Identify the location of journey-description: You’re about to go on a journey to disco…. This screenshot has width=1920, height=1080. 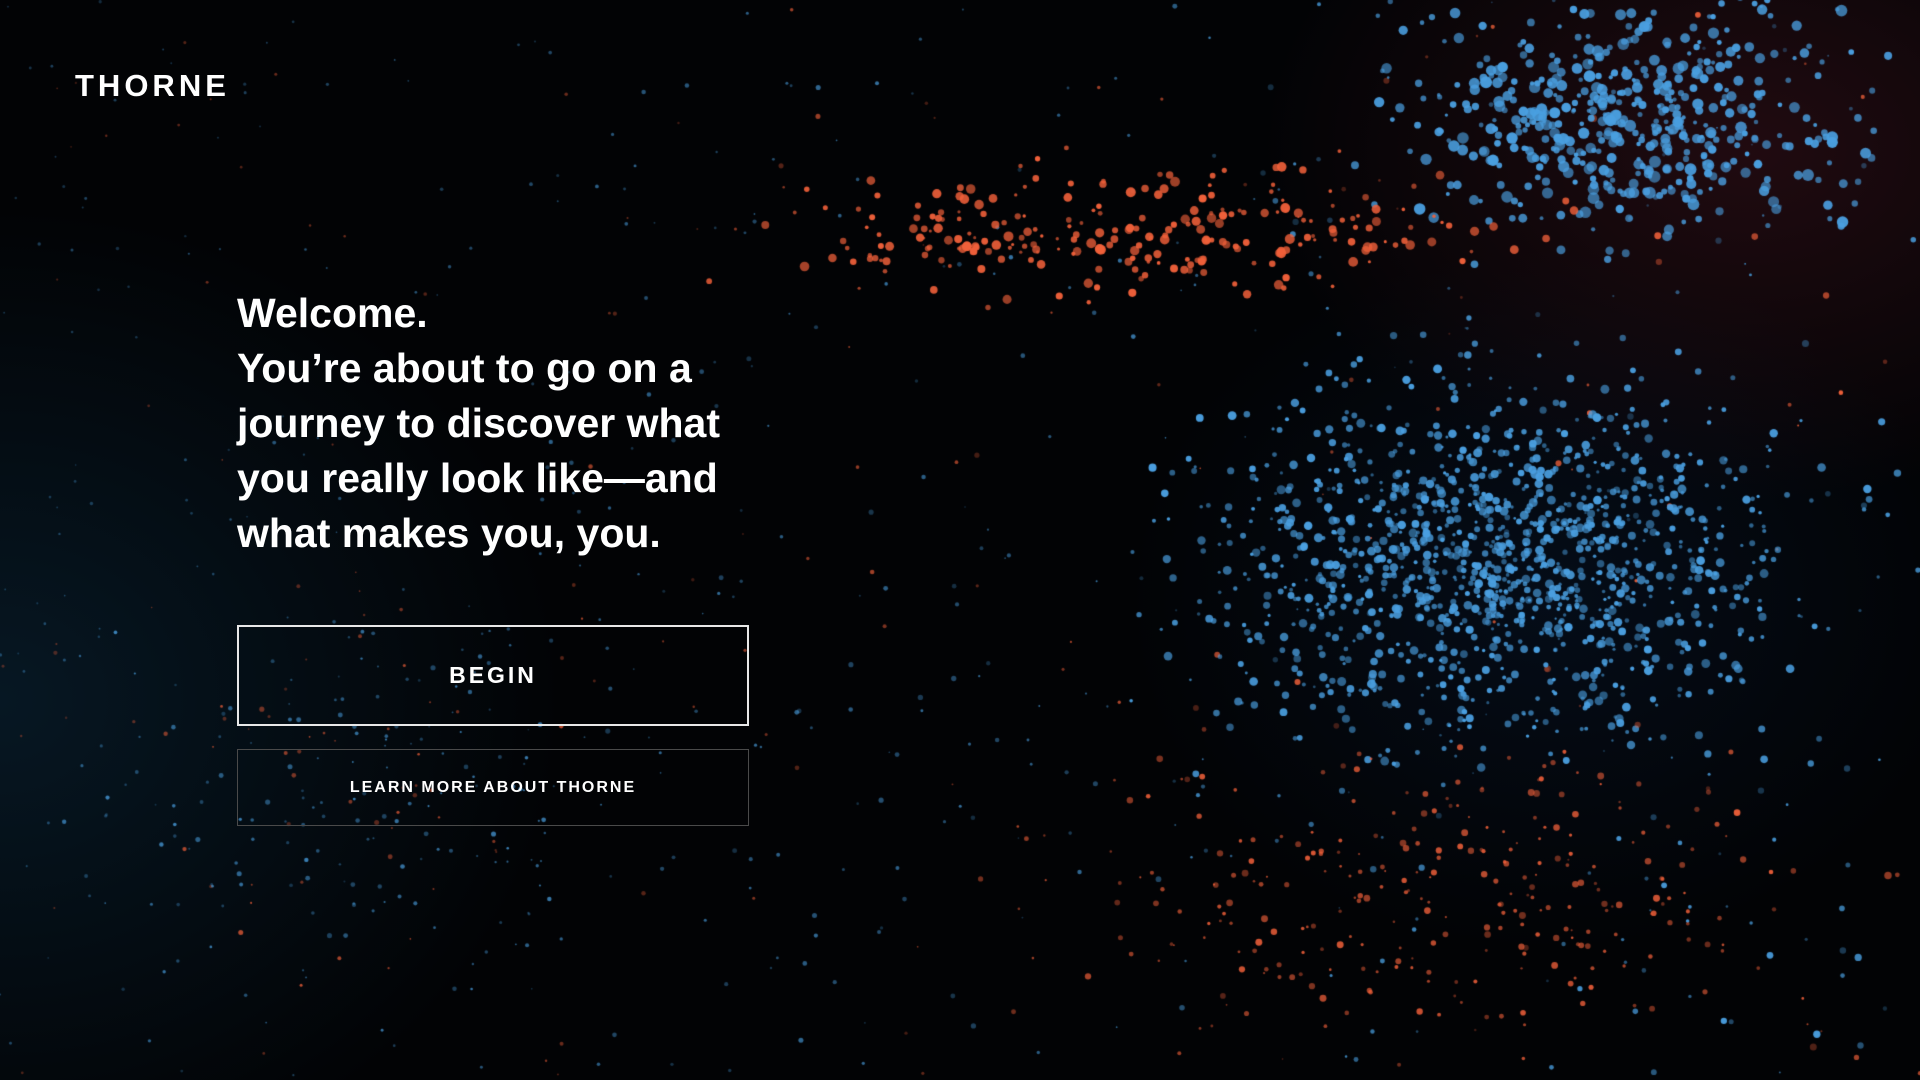
(478, 450).